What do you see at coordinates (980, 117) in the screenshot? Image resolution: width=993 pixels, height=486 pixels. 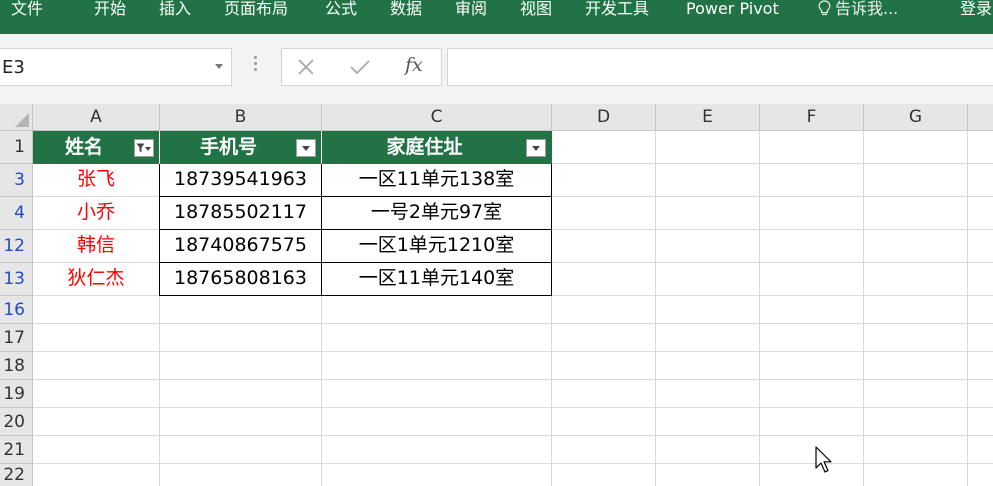 I see `column-header-h` at bounding box center [980, 117].